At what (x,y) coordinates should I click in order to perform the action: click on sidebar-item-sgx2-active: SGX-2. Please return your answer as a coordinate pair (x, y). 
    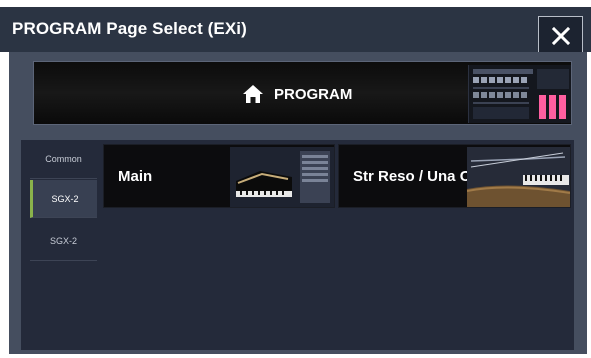
    Looking at the image, I should click on (63, 199).